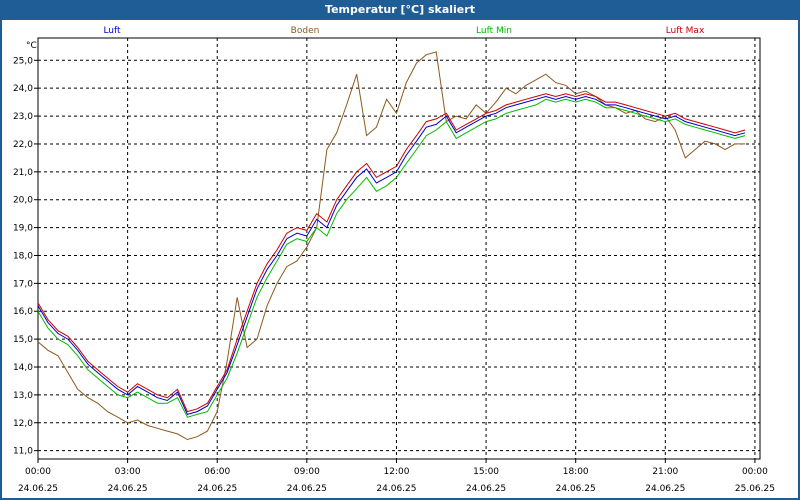 The height and width of the screenshot is (500, 800). I want to click on window-title: Temperatur [°C] skaliert, so click(400, 9).